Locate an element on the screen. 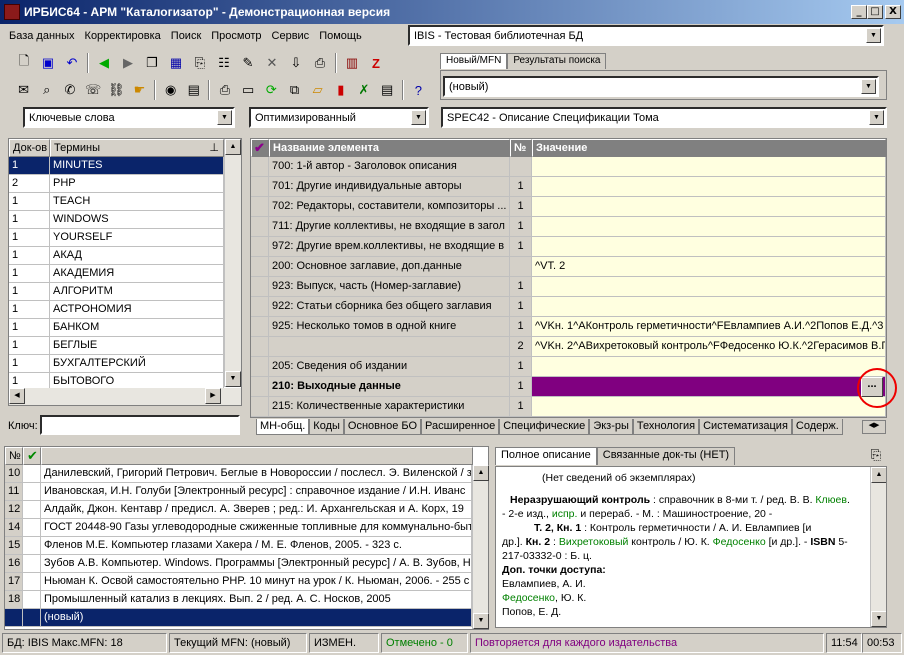 The width and height of the screenshot is (904, 655). tab-worksheet-6: Технология is located at coordinates (666, 427).